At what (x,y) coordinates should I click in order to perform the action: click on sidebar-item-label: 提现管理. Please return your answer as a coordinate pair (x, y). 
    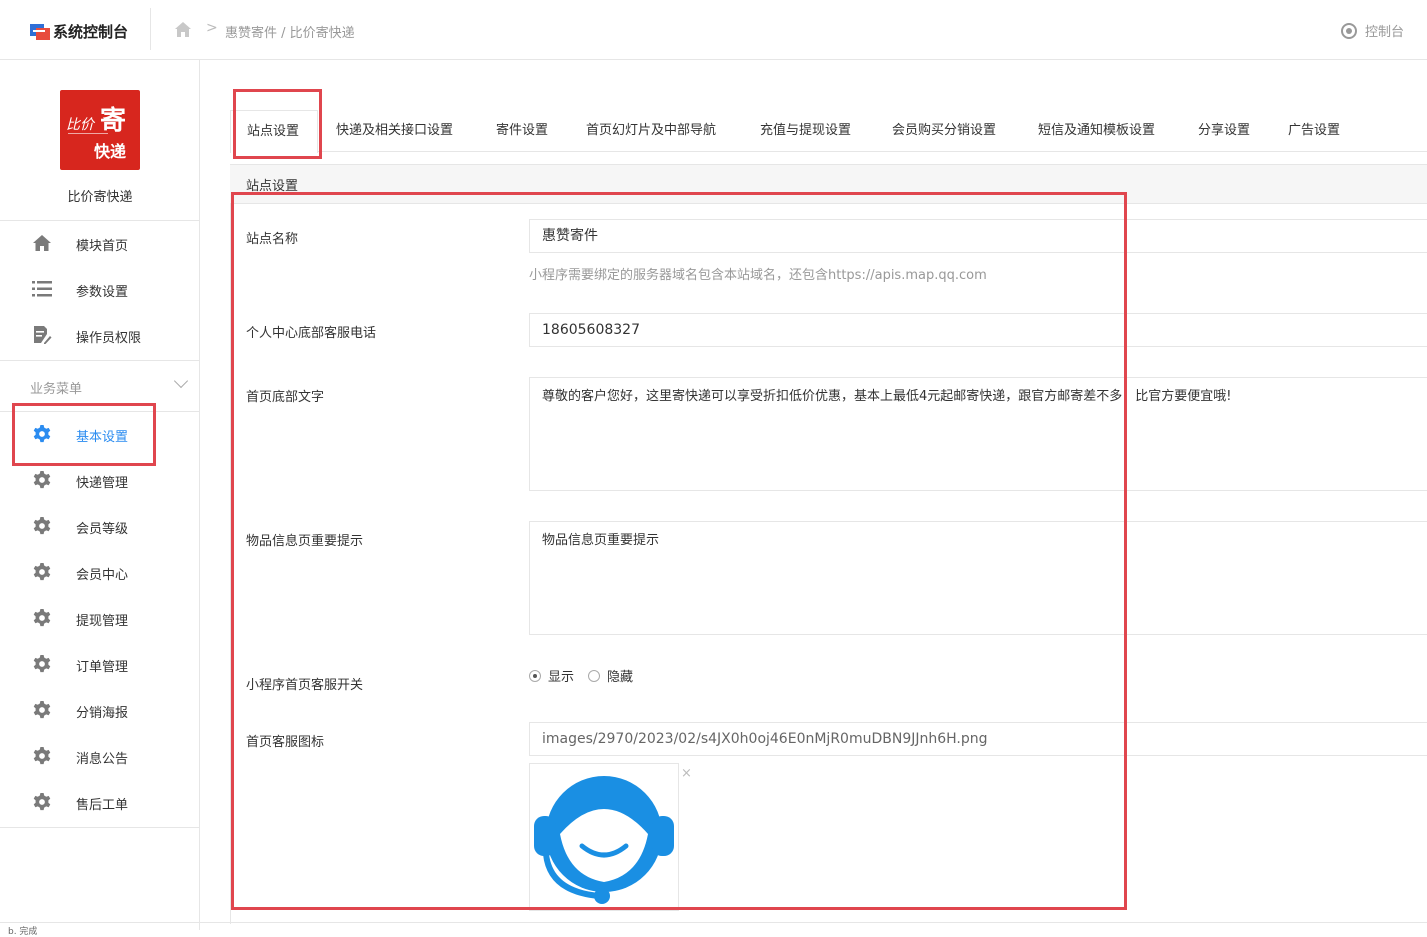
    Looking at the image, I should click on (102, 621).